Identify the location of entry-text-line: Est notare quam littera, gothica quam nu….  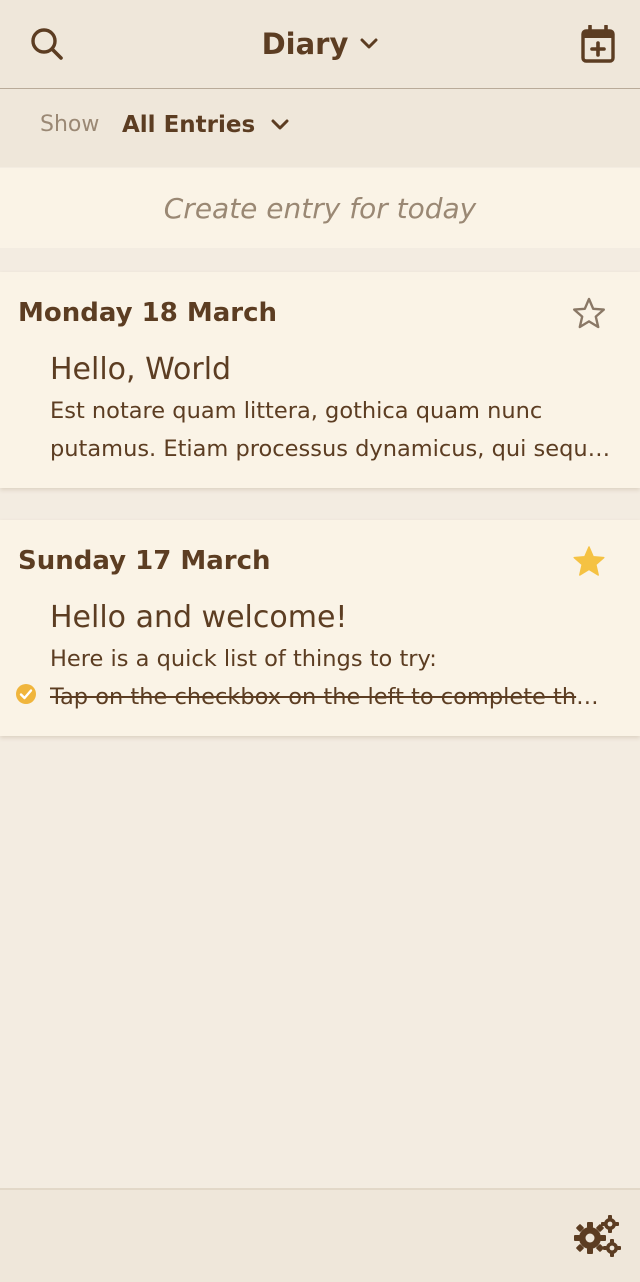
(296, 411).